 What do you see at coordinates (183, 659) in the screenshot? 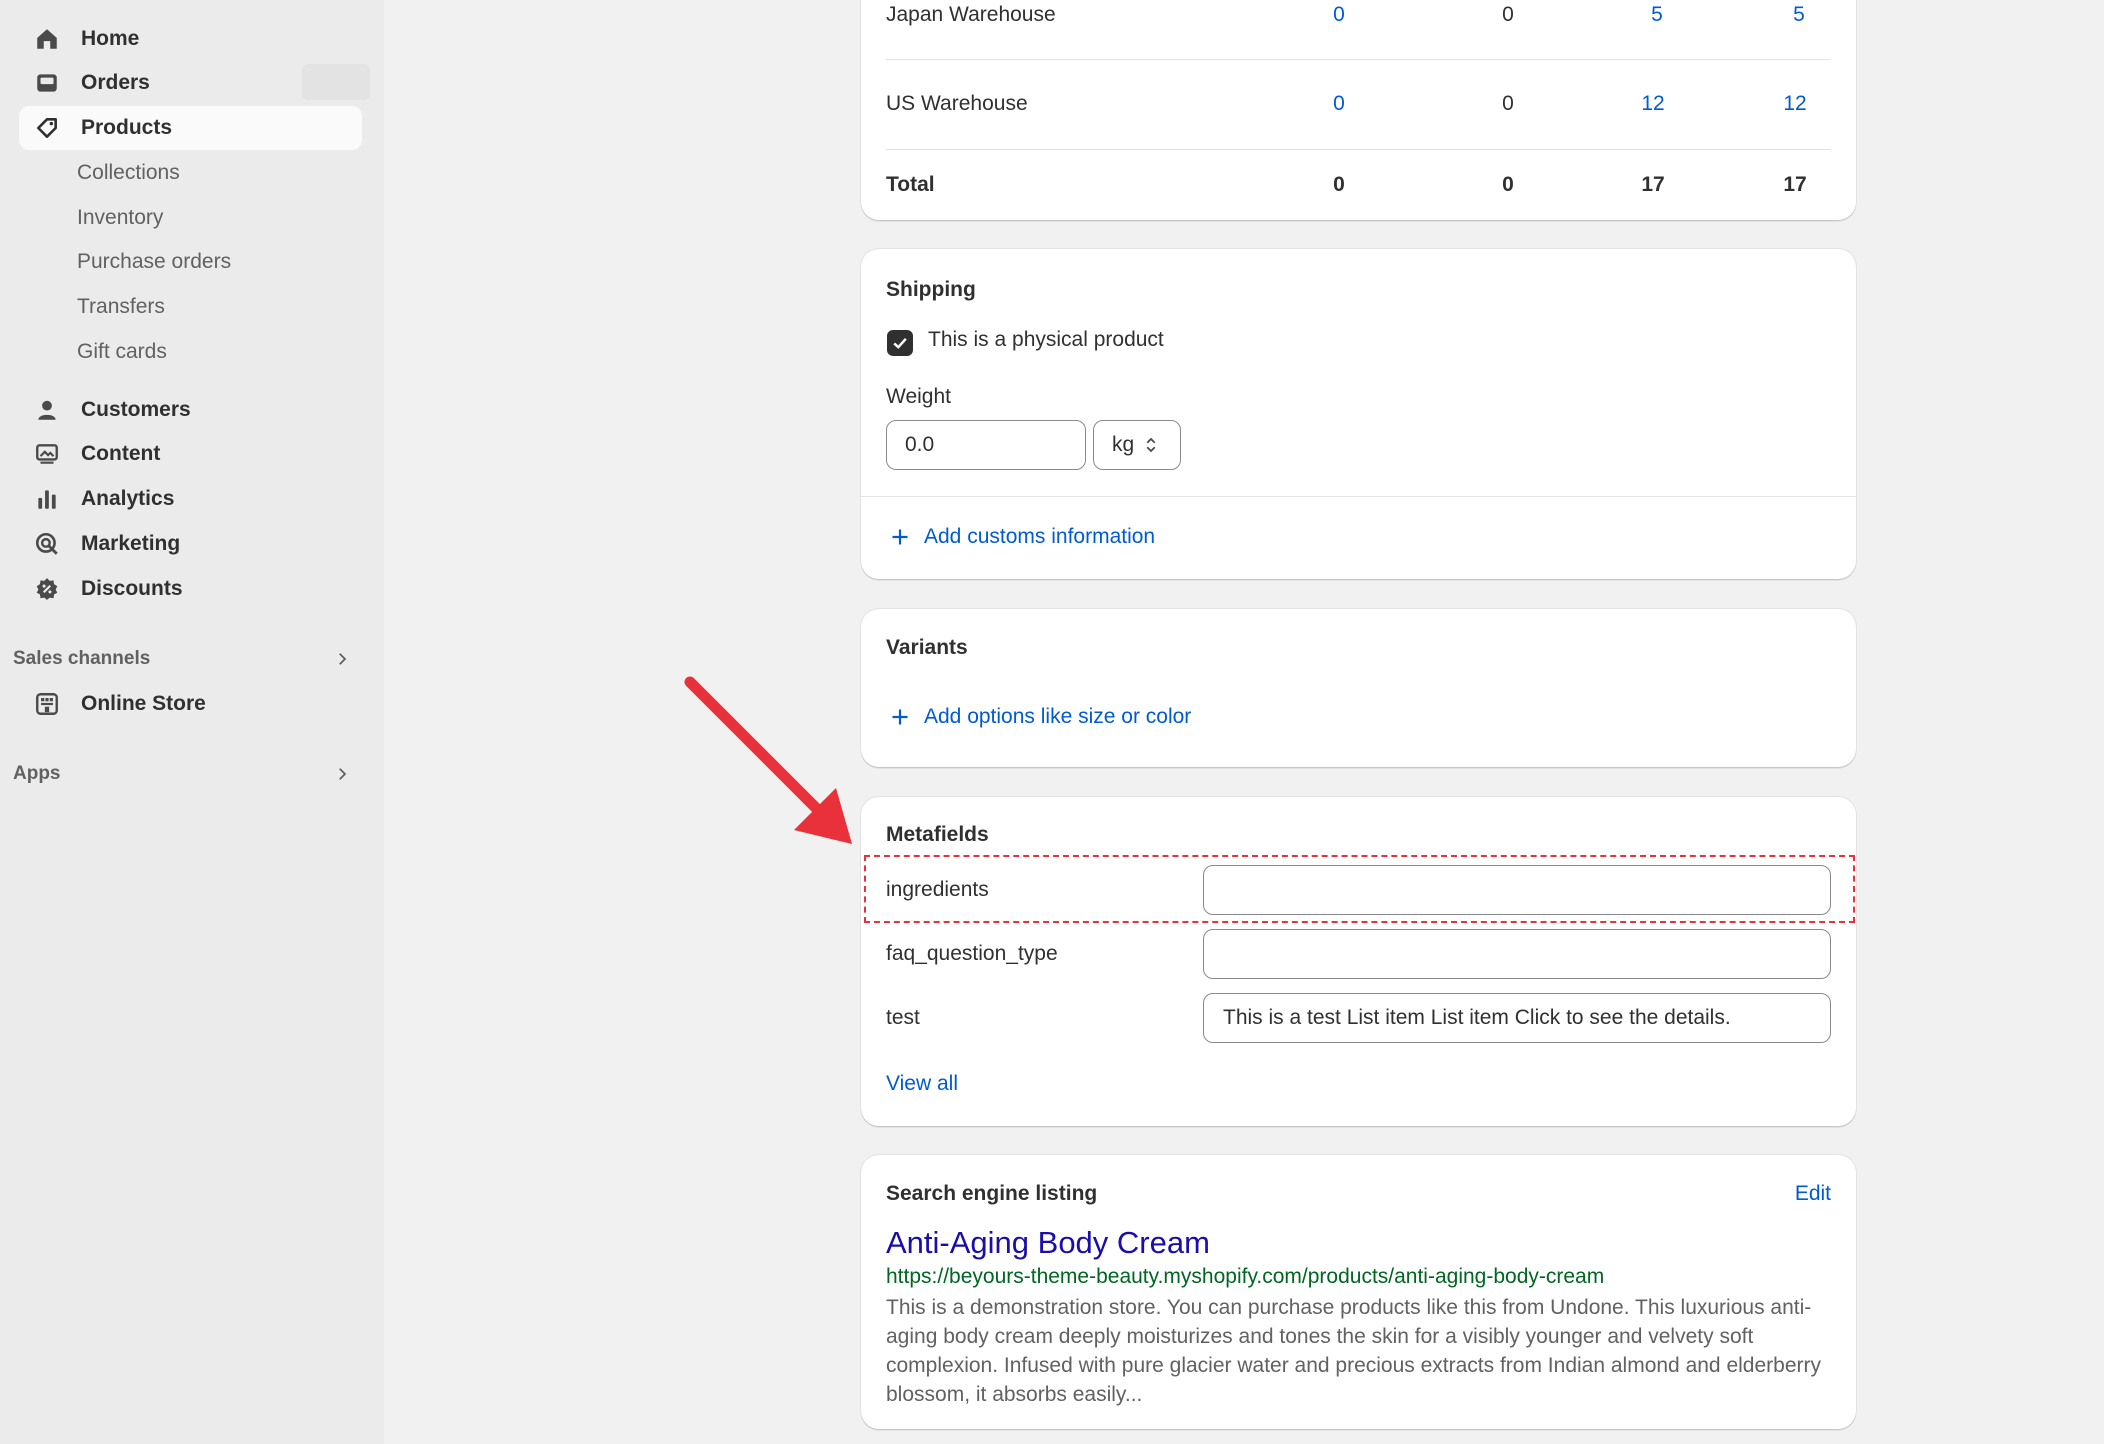
I see `sales-channels-header: Sales channels` at bounding box center [183, 659].